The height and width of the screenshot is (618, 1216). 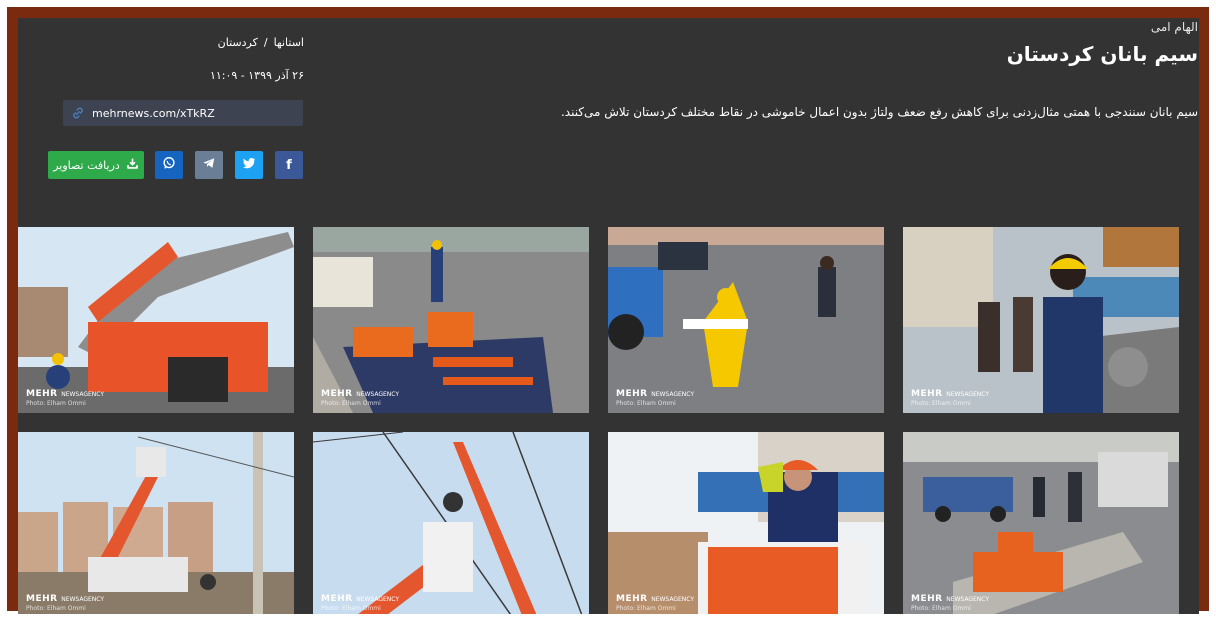 I want to click on breadcrumb-item-provinces: استانها, so click(x=289, y=42).